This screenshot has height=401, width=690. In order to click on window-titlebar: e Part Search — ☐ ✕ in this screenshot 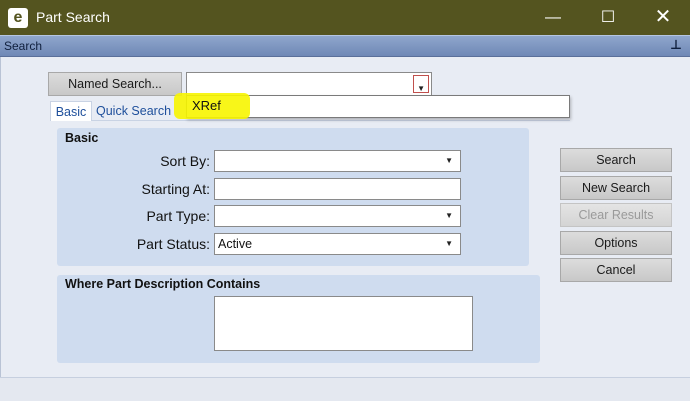, I will do `click(345, 17)`.